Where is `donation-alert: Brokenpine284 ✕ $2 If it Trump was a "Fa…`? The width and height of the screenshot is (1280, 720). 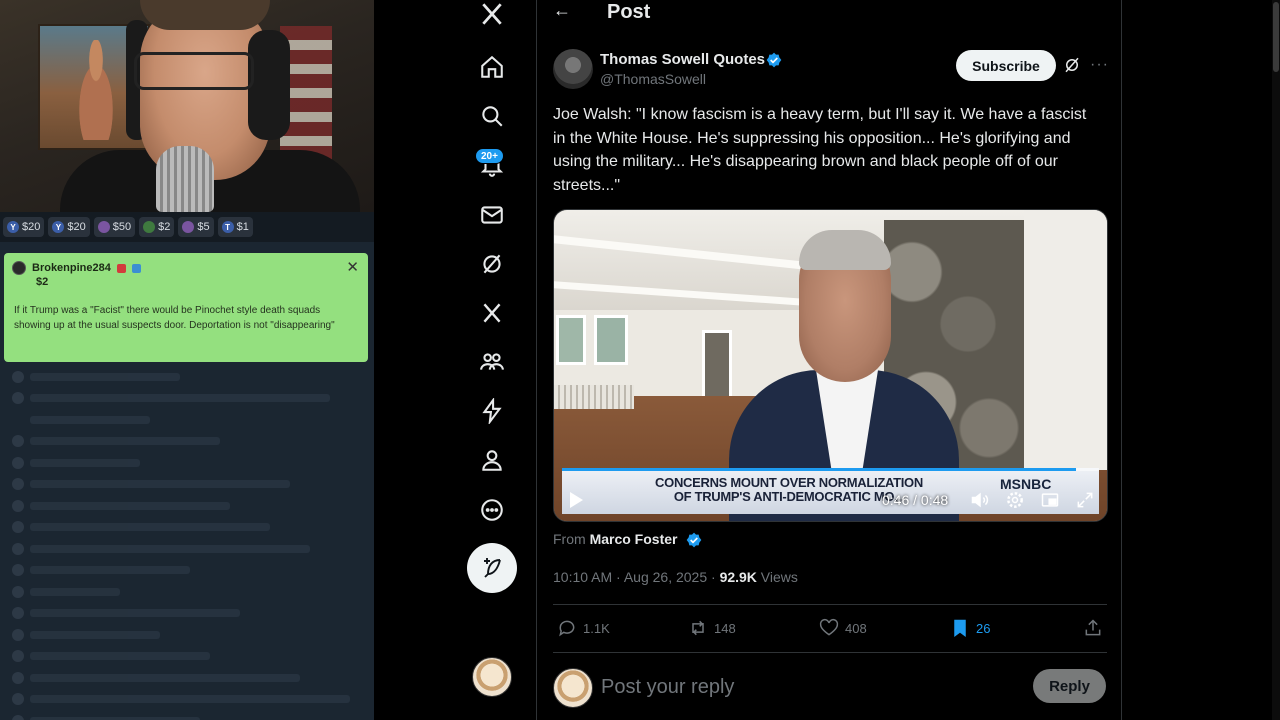
donation-alert: Brokenpine284 ✕ $2 If it Trump was a "Fa… is located at coordinates (186, 307).